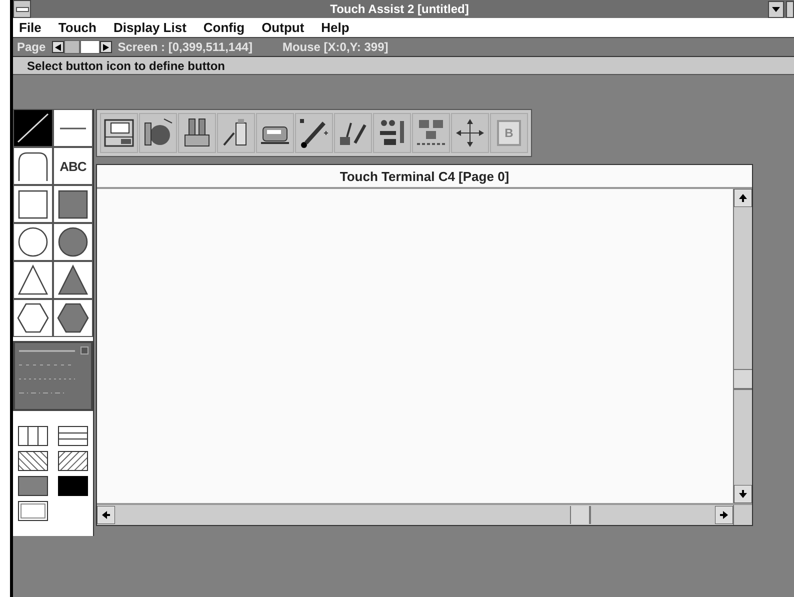  Describe the element at coordinates (33, 436) in the screenshot. I see `vertical-bars-pattern-icon` at that location.